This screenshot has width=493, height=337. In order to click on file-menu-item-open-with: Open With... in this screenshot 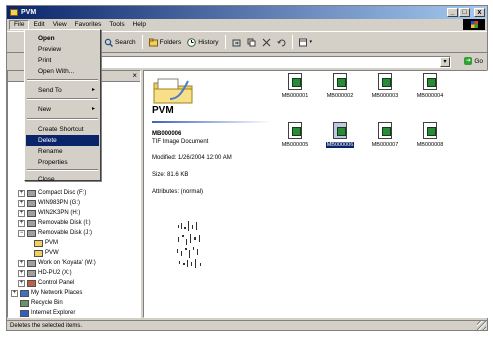, I will do `click(62, 71)`.